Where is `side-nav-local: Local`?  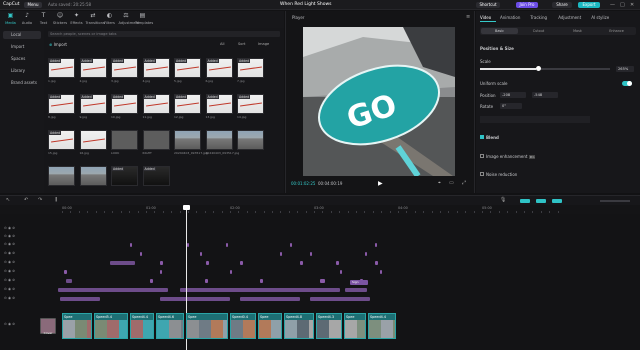 side-nav-local: Local is located at coordinates (22, 35).